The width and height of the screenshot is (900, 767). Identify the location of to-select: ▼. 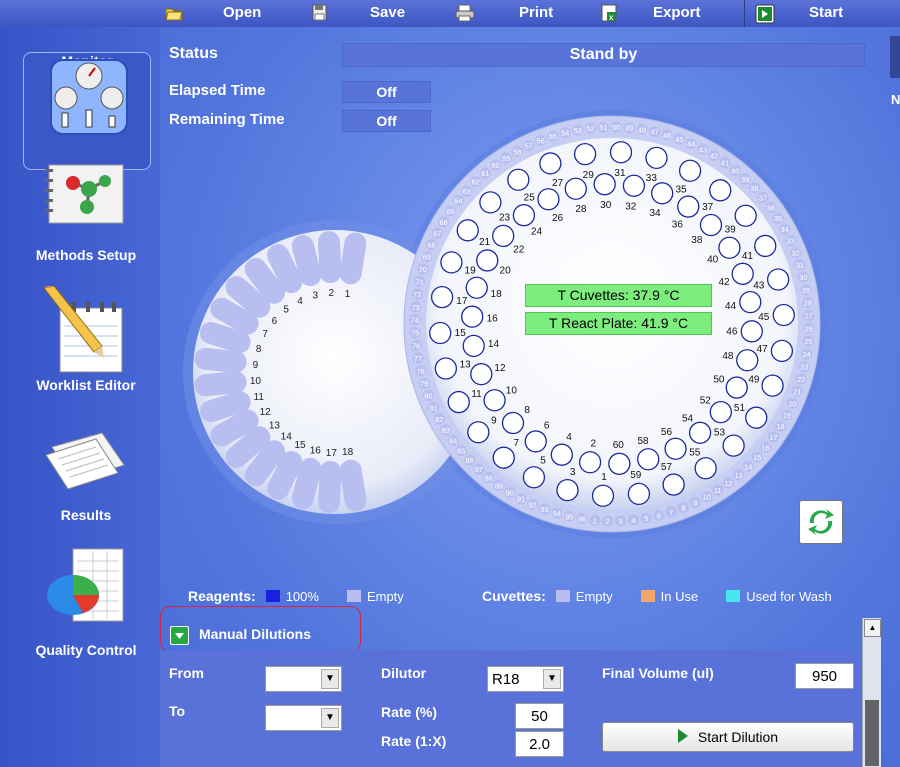
(303, 718).